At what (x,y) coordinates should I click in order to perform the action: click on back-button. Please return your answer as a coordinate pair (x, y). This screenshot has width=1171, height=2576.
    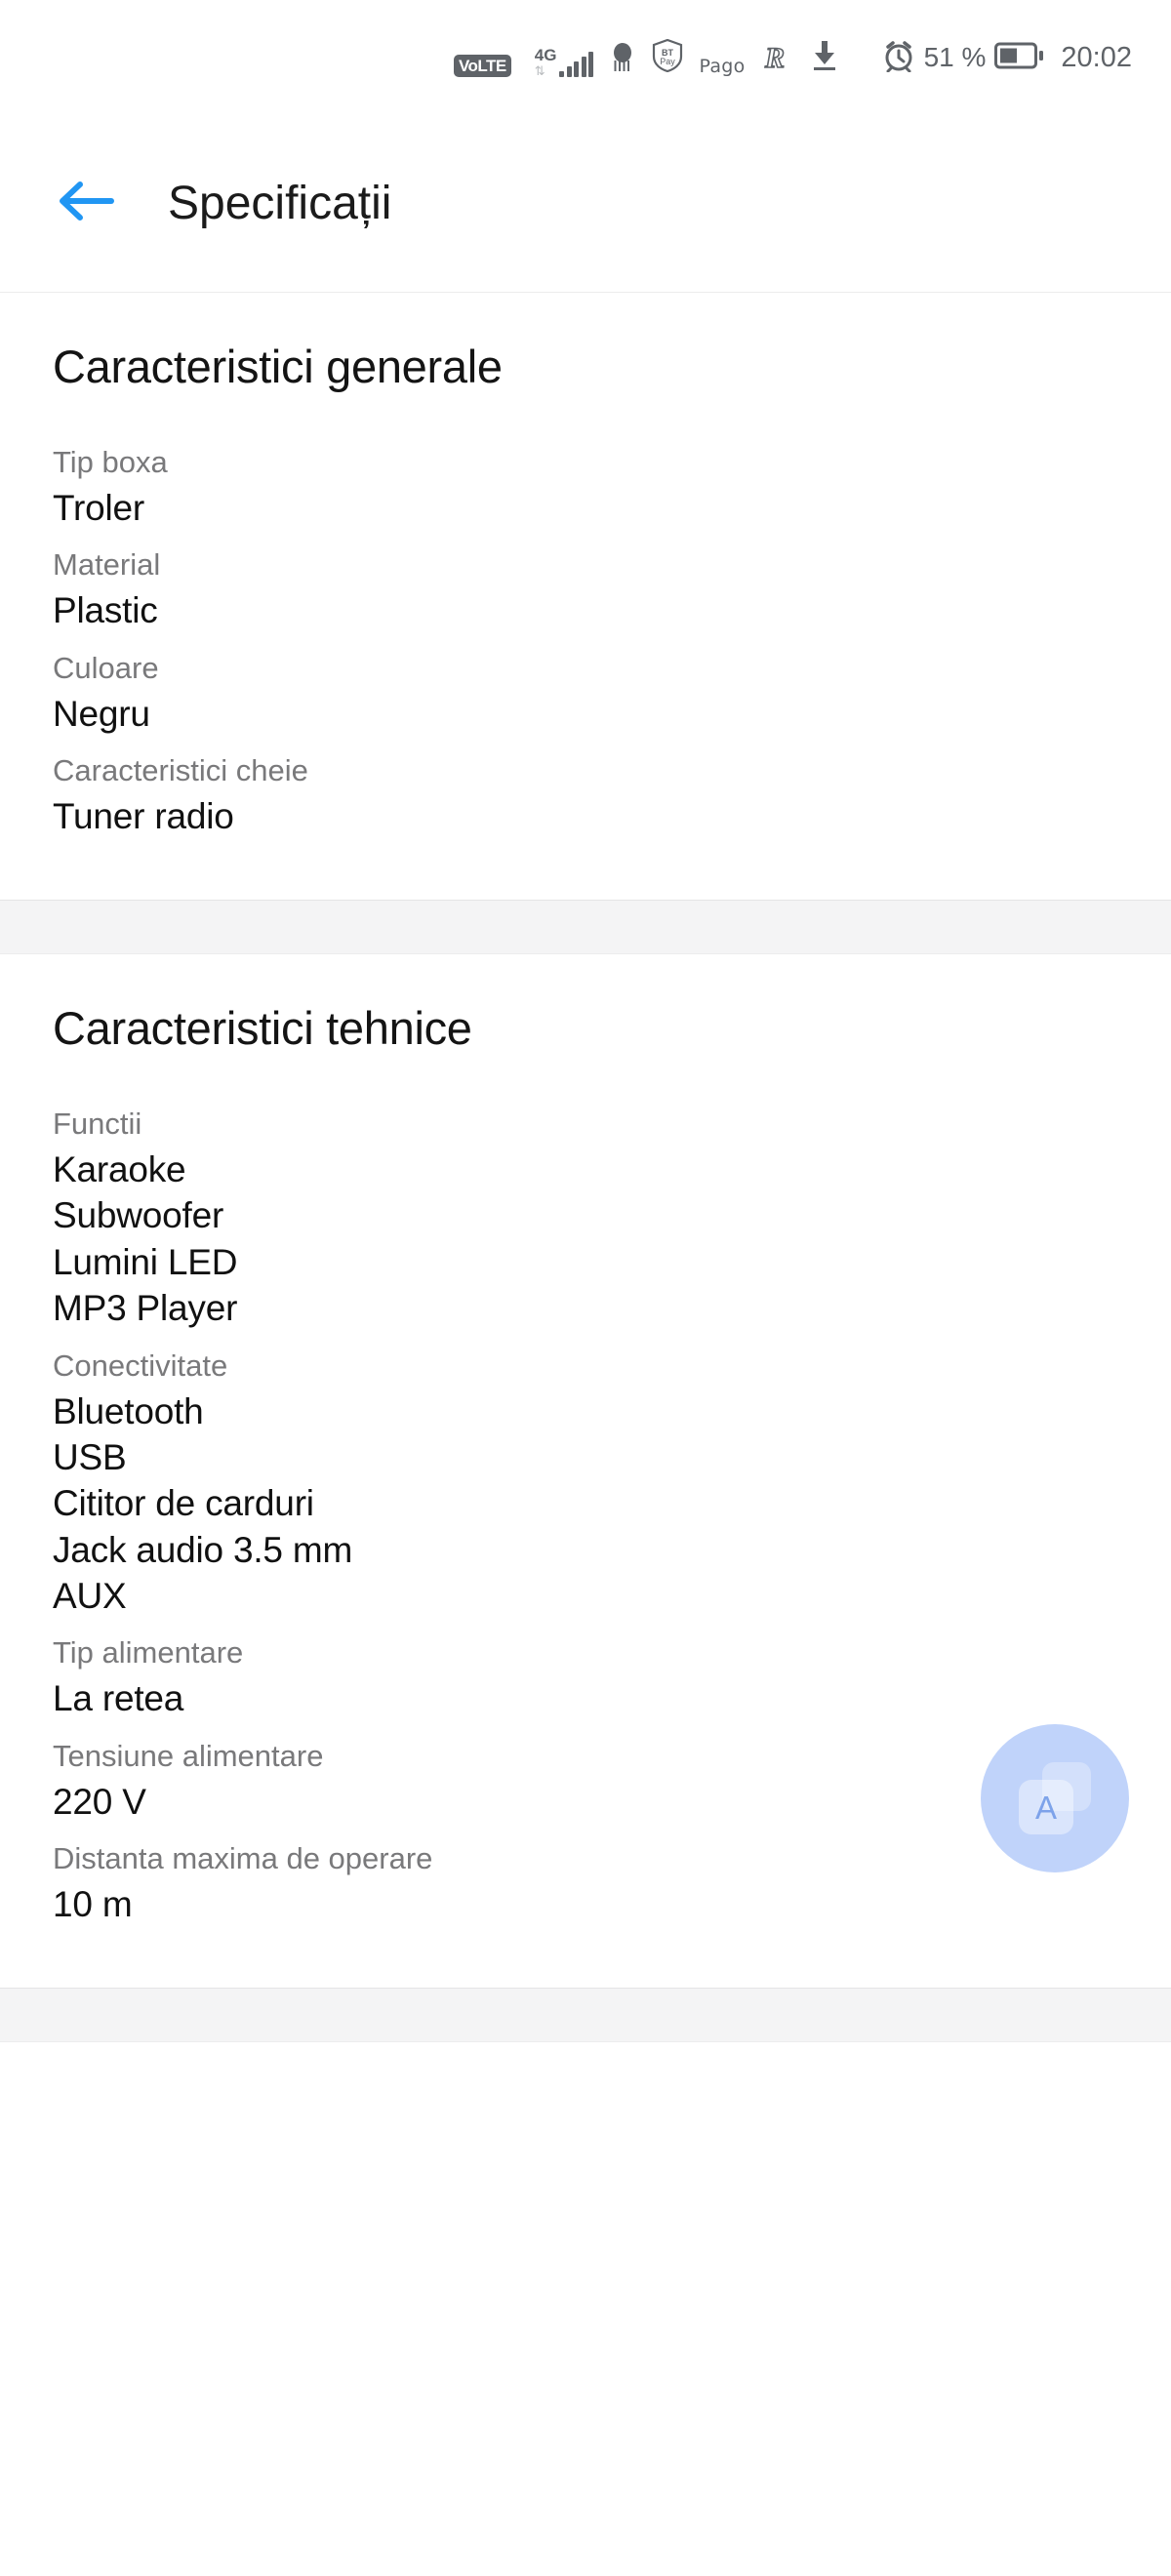
    Looking at the image, I should click on (85, 203).